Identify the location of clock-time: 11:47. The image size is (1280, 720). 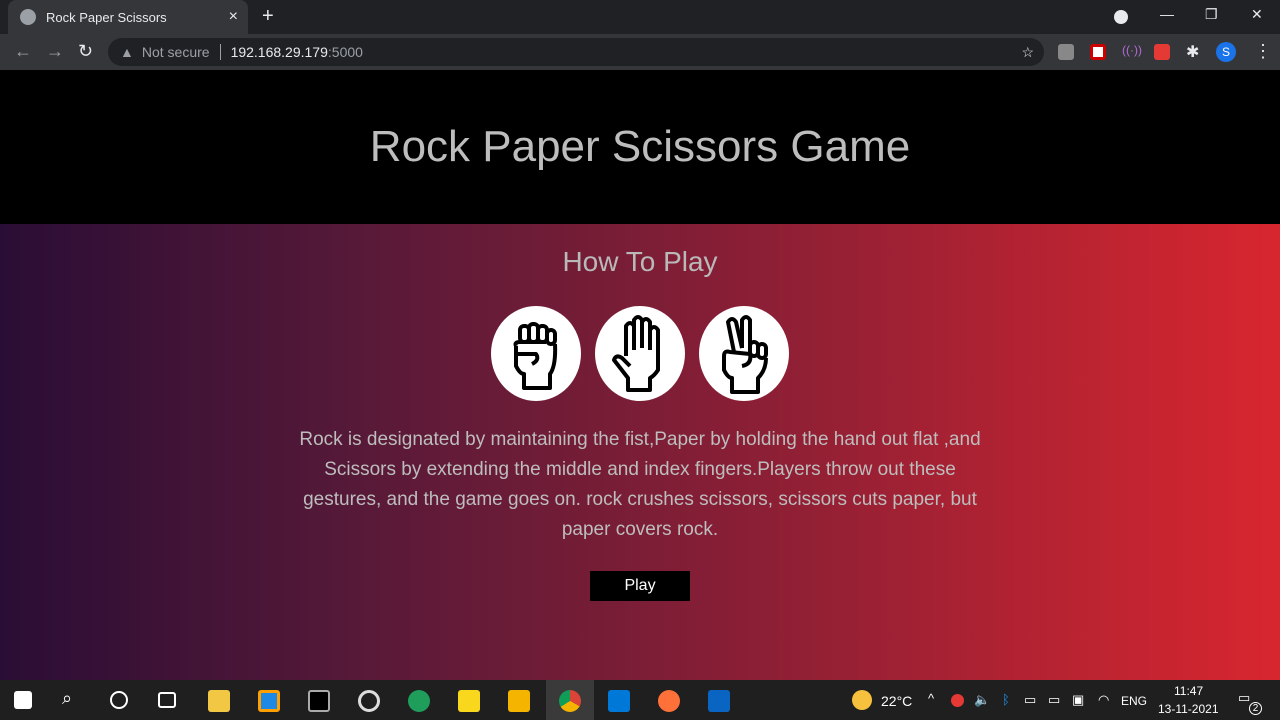
(1188, 691).